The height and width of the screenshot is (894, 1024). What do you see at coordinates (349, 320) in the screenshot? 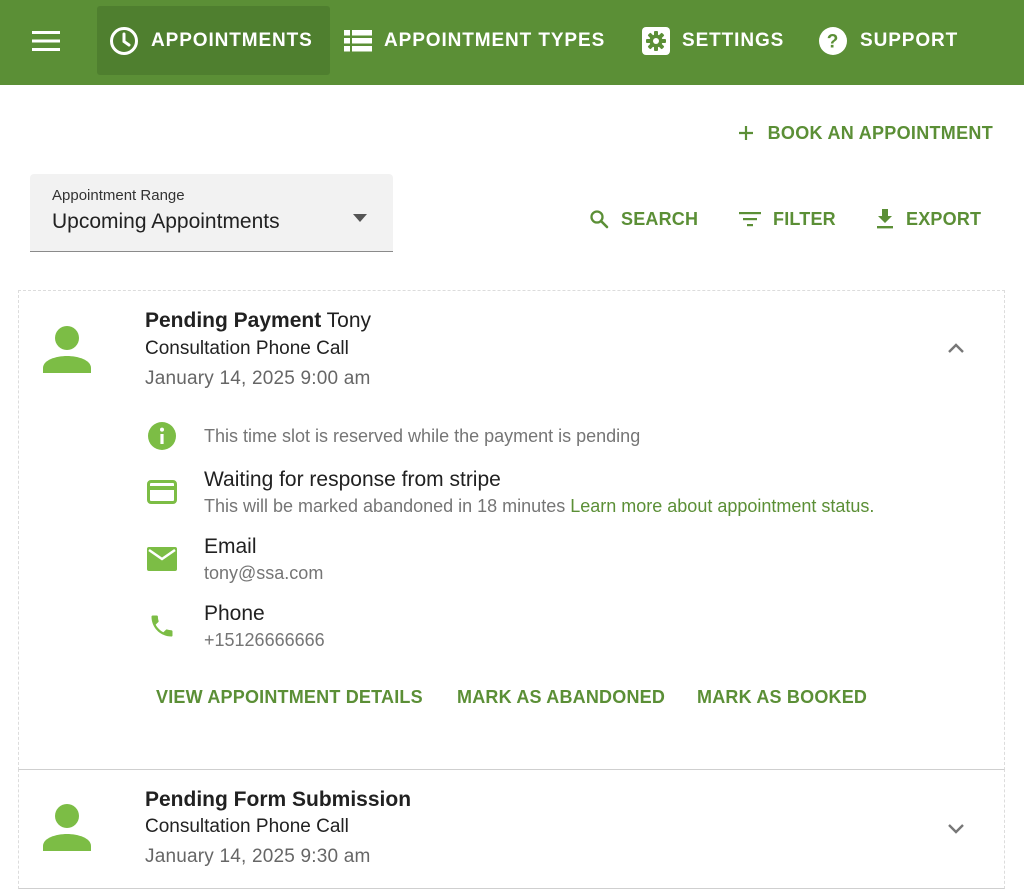
I see `customer-name: Tony` at bounding box center [349, 320].